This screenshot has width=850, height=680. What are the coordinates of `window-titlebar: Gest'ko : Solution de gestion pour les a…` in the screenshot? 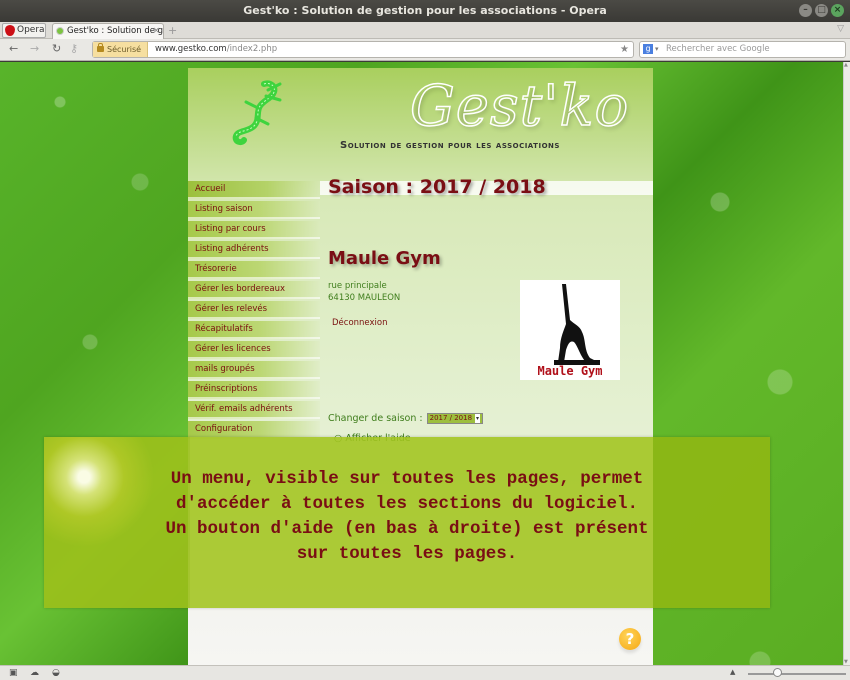 It's located at (425, 11).